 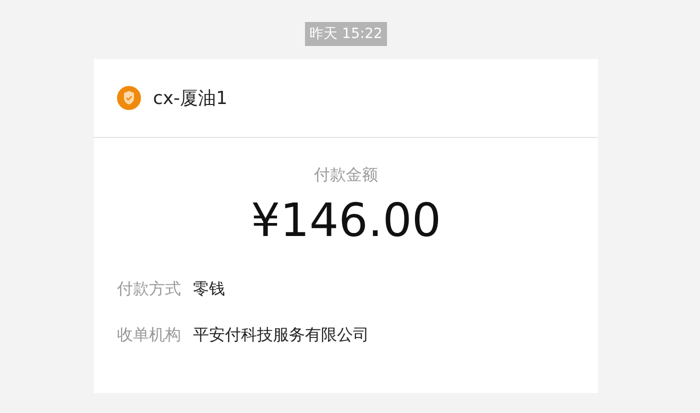 What do you see at coordinates (346, 175) in the screenshot?
I see `amount-label: 付款金额` at bounding box center [346, 175].